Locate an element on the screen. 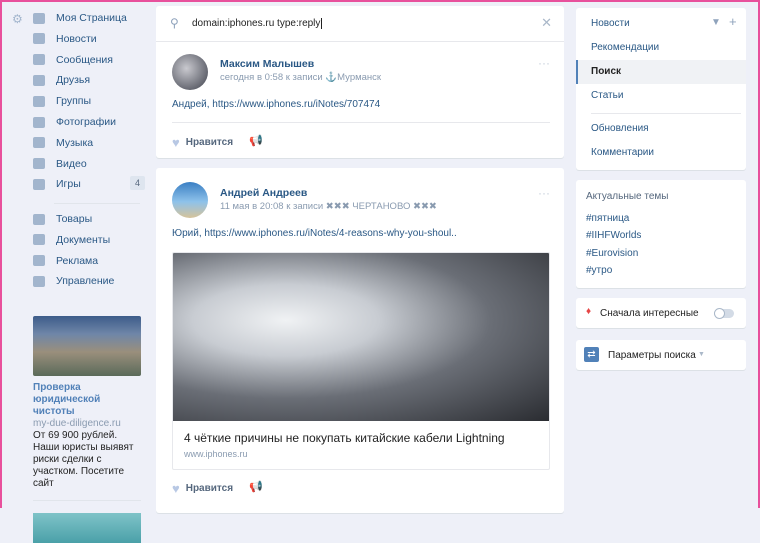 The height and width of the screenshot is (543, 760). camera-icon is located at coordinates (39, 122).